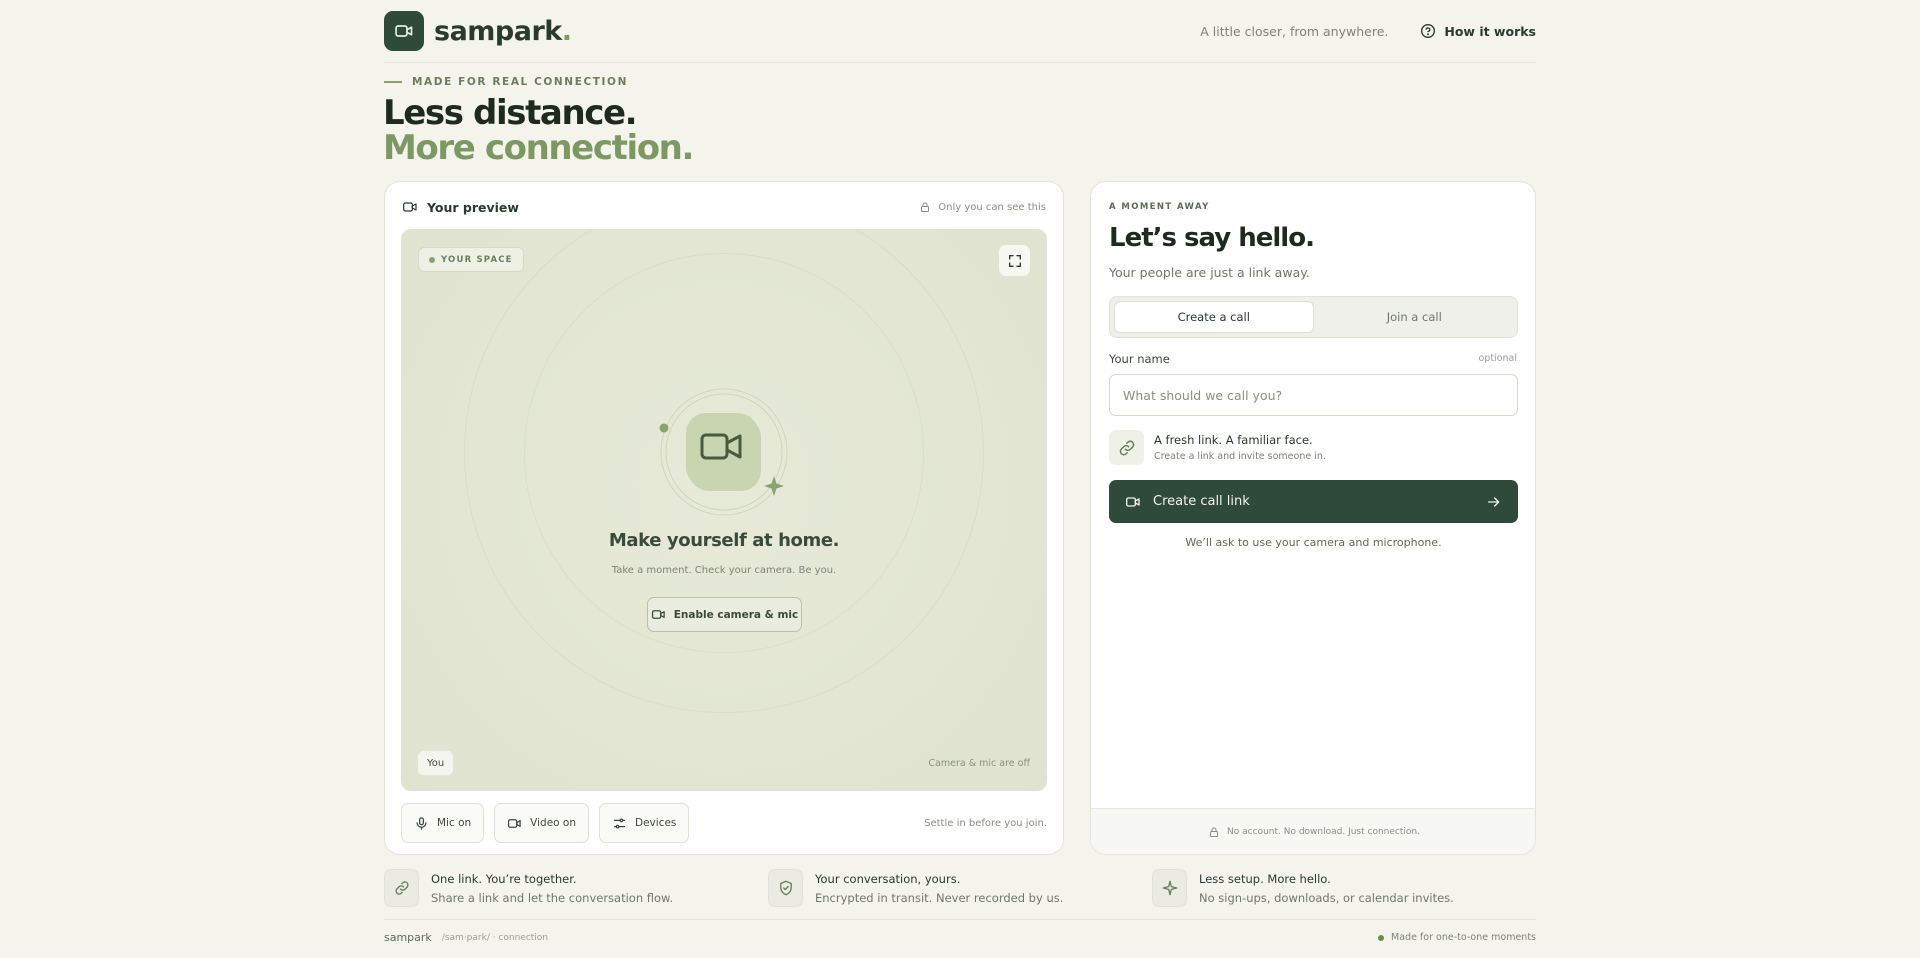 This screenshot has width=1920, height=958. I want to click on brand: sampark., so click(478, 31).